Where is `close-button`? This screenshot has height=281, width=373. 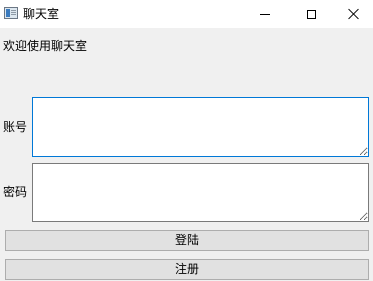 close-button is located at coordinates (353, 14).